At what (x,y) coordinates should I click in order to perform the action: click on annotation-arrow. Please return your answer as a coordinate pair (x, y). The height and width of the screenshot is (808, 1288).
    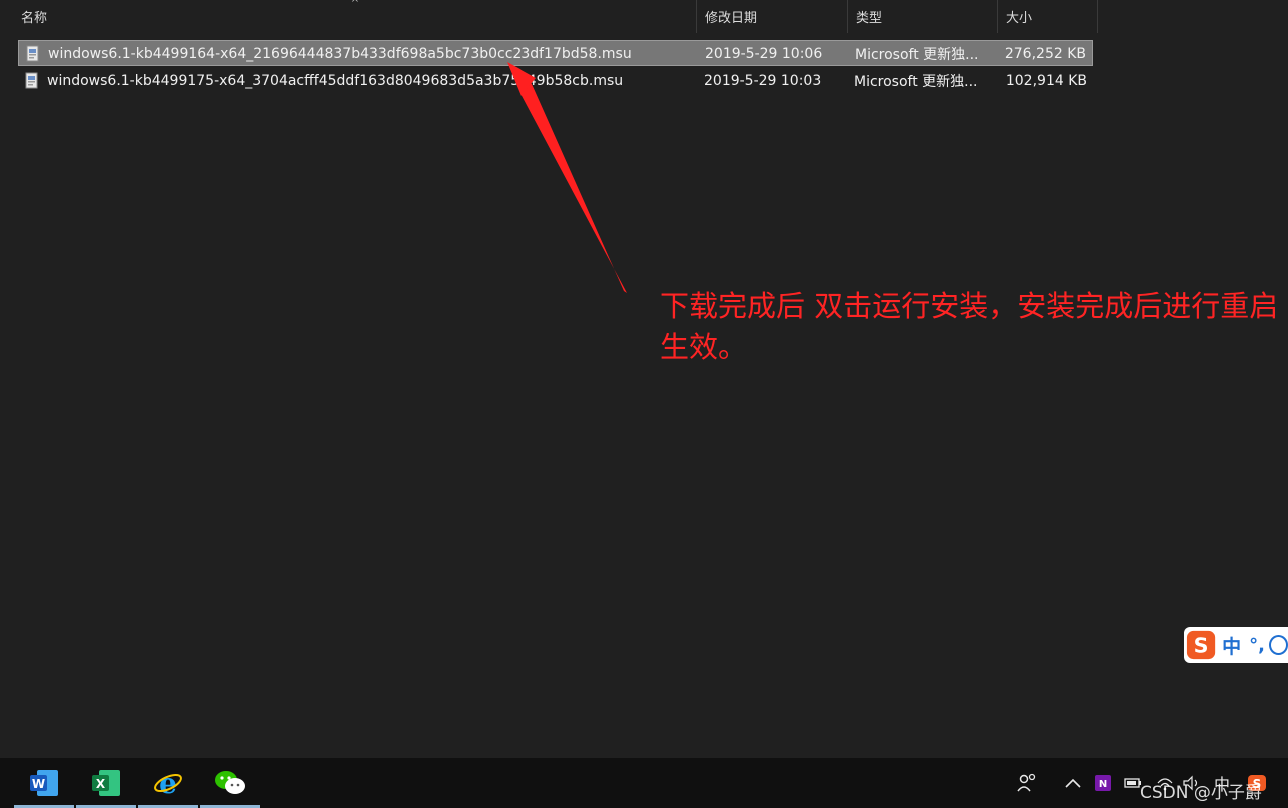
    Looking at the image, I should click on (567, 177).